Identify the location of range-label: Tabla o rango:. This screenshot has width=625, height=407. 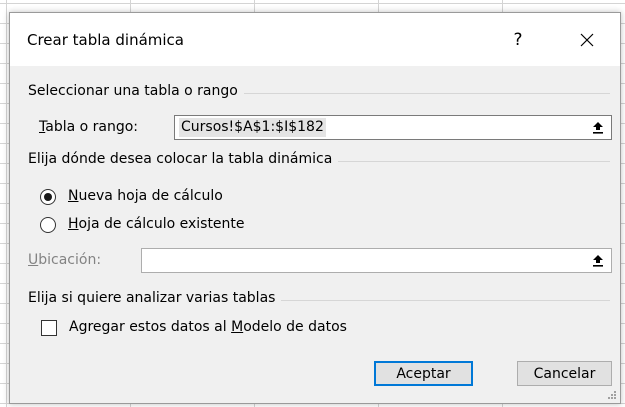
(88, 127).